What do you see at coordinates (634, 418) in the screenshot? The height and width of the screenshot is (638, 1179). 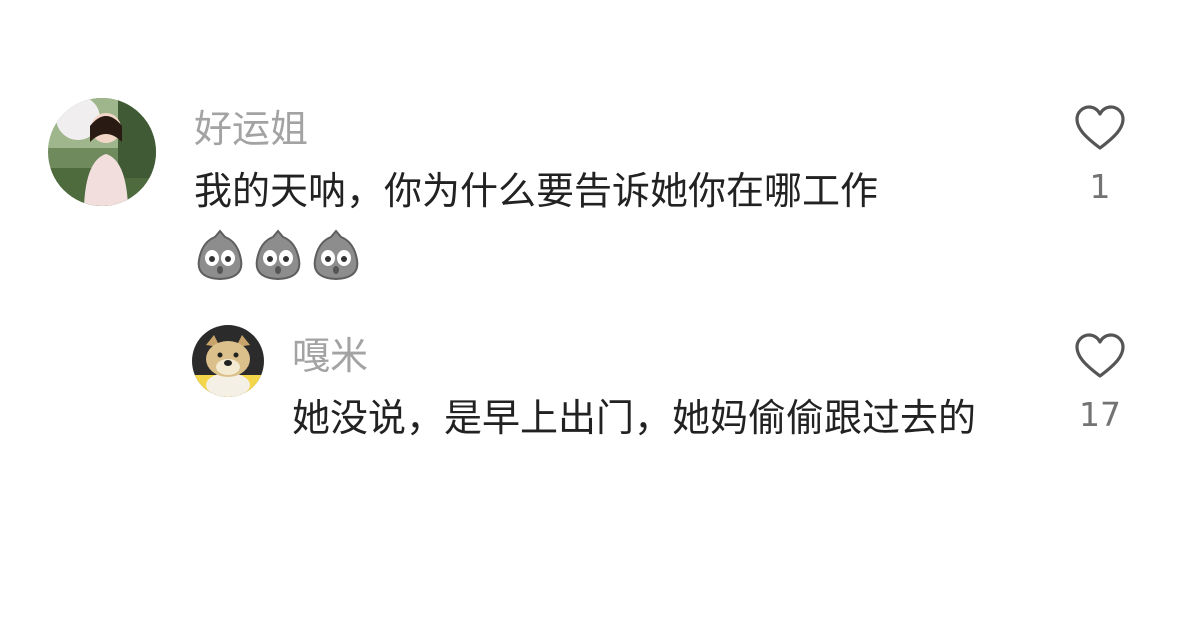 I see `reply-text: 她没说，是早上出门，她妈偷偷跟过去的` at bounding box center [634, 418].